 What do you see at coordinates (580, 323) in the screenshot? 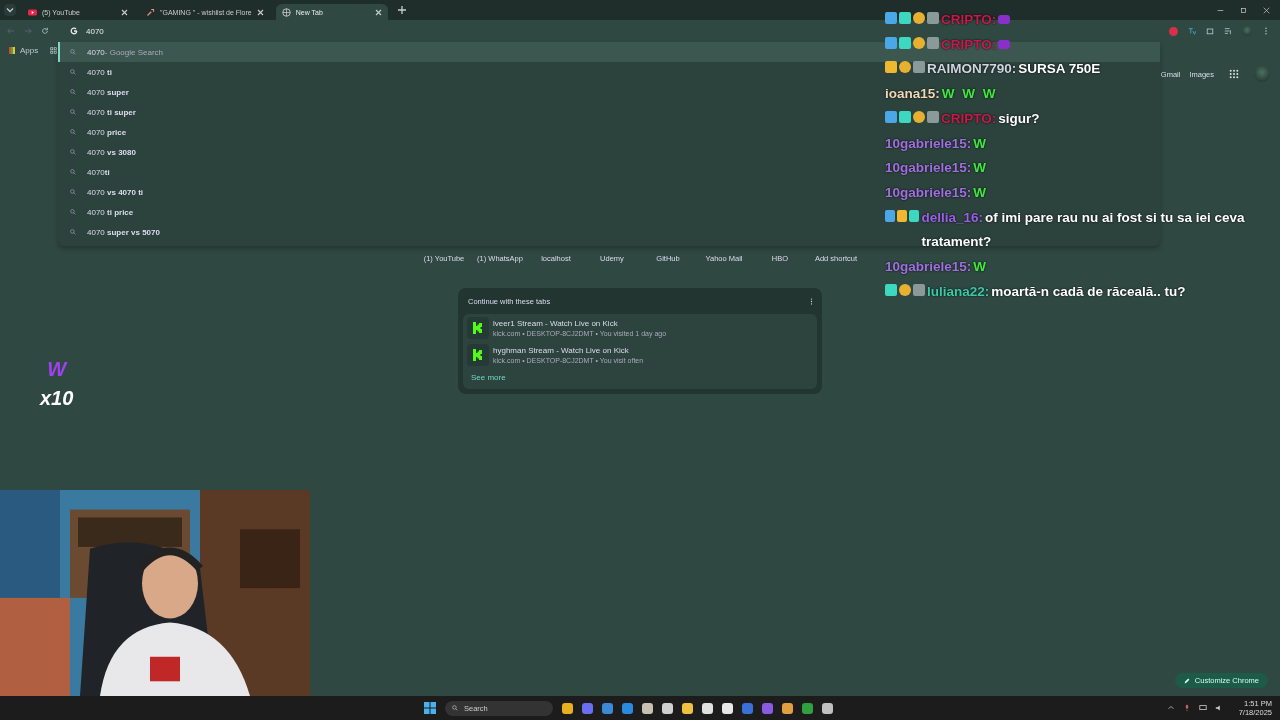
I see `tab-link: lveer1 Stream - Watch Live on Kick` at bounding box center [580, 323].